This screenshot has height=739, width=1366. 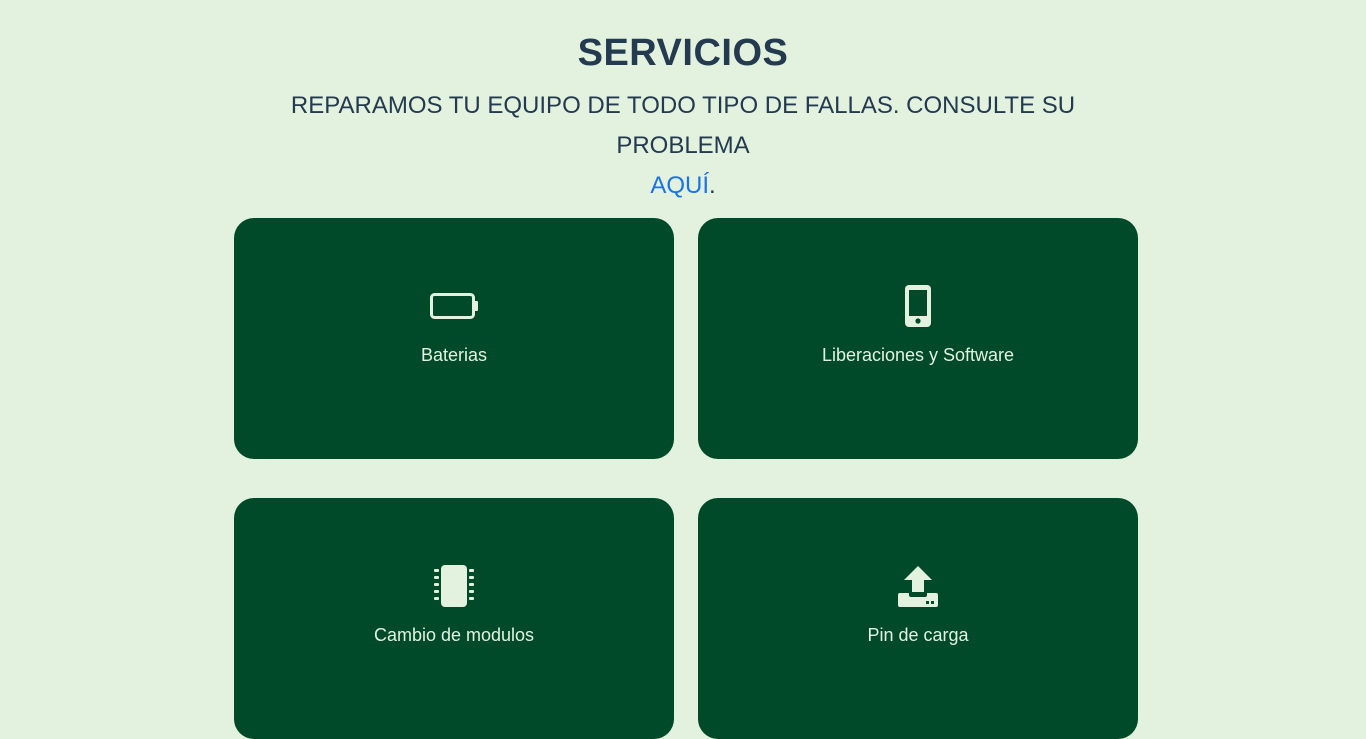 What do you see at coordinates (918, 635) in the screenshot?
I see `service-label: Pin de carga` at bounding box center [918, 635].